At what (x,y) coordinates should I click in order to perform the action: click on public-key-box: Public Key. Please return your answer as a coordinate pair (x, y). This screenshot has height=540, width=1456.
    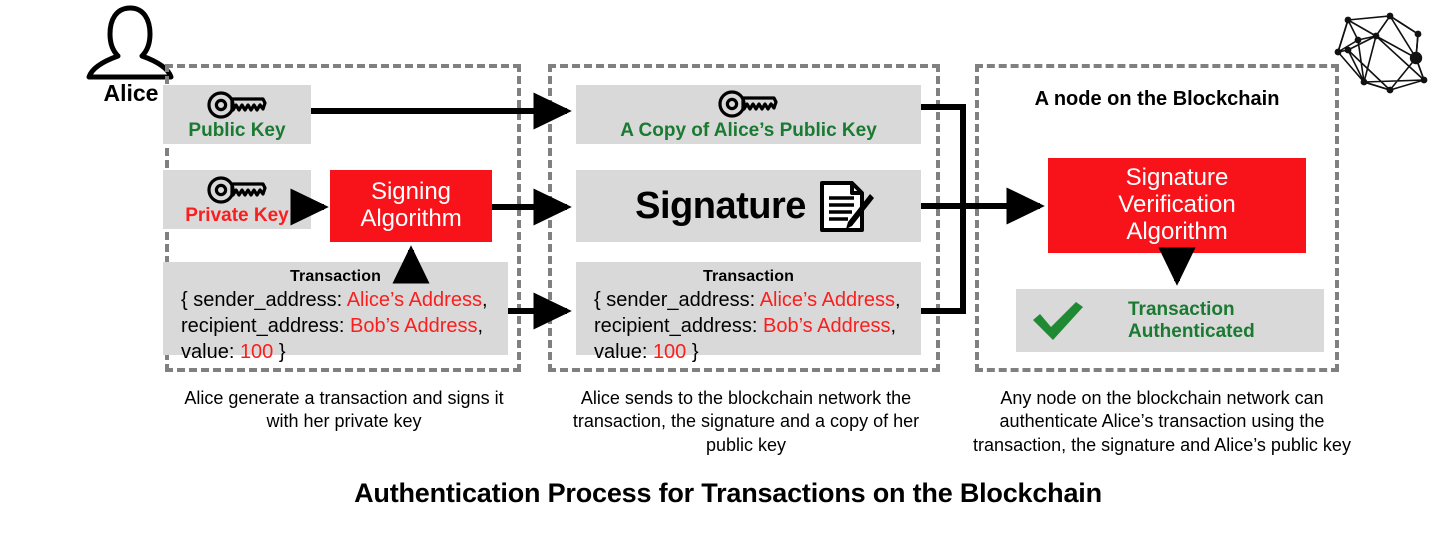
    Looking at the image, I should click on (237, 114).